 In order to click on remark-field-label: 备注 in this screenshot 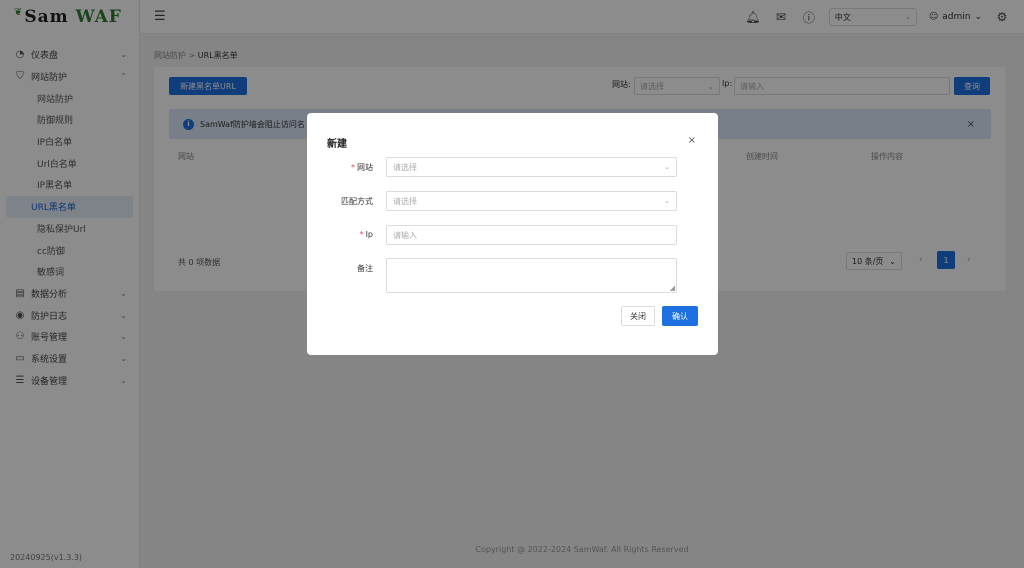, I will do `click(365, 268)`.